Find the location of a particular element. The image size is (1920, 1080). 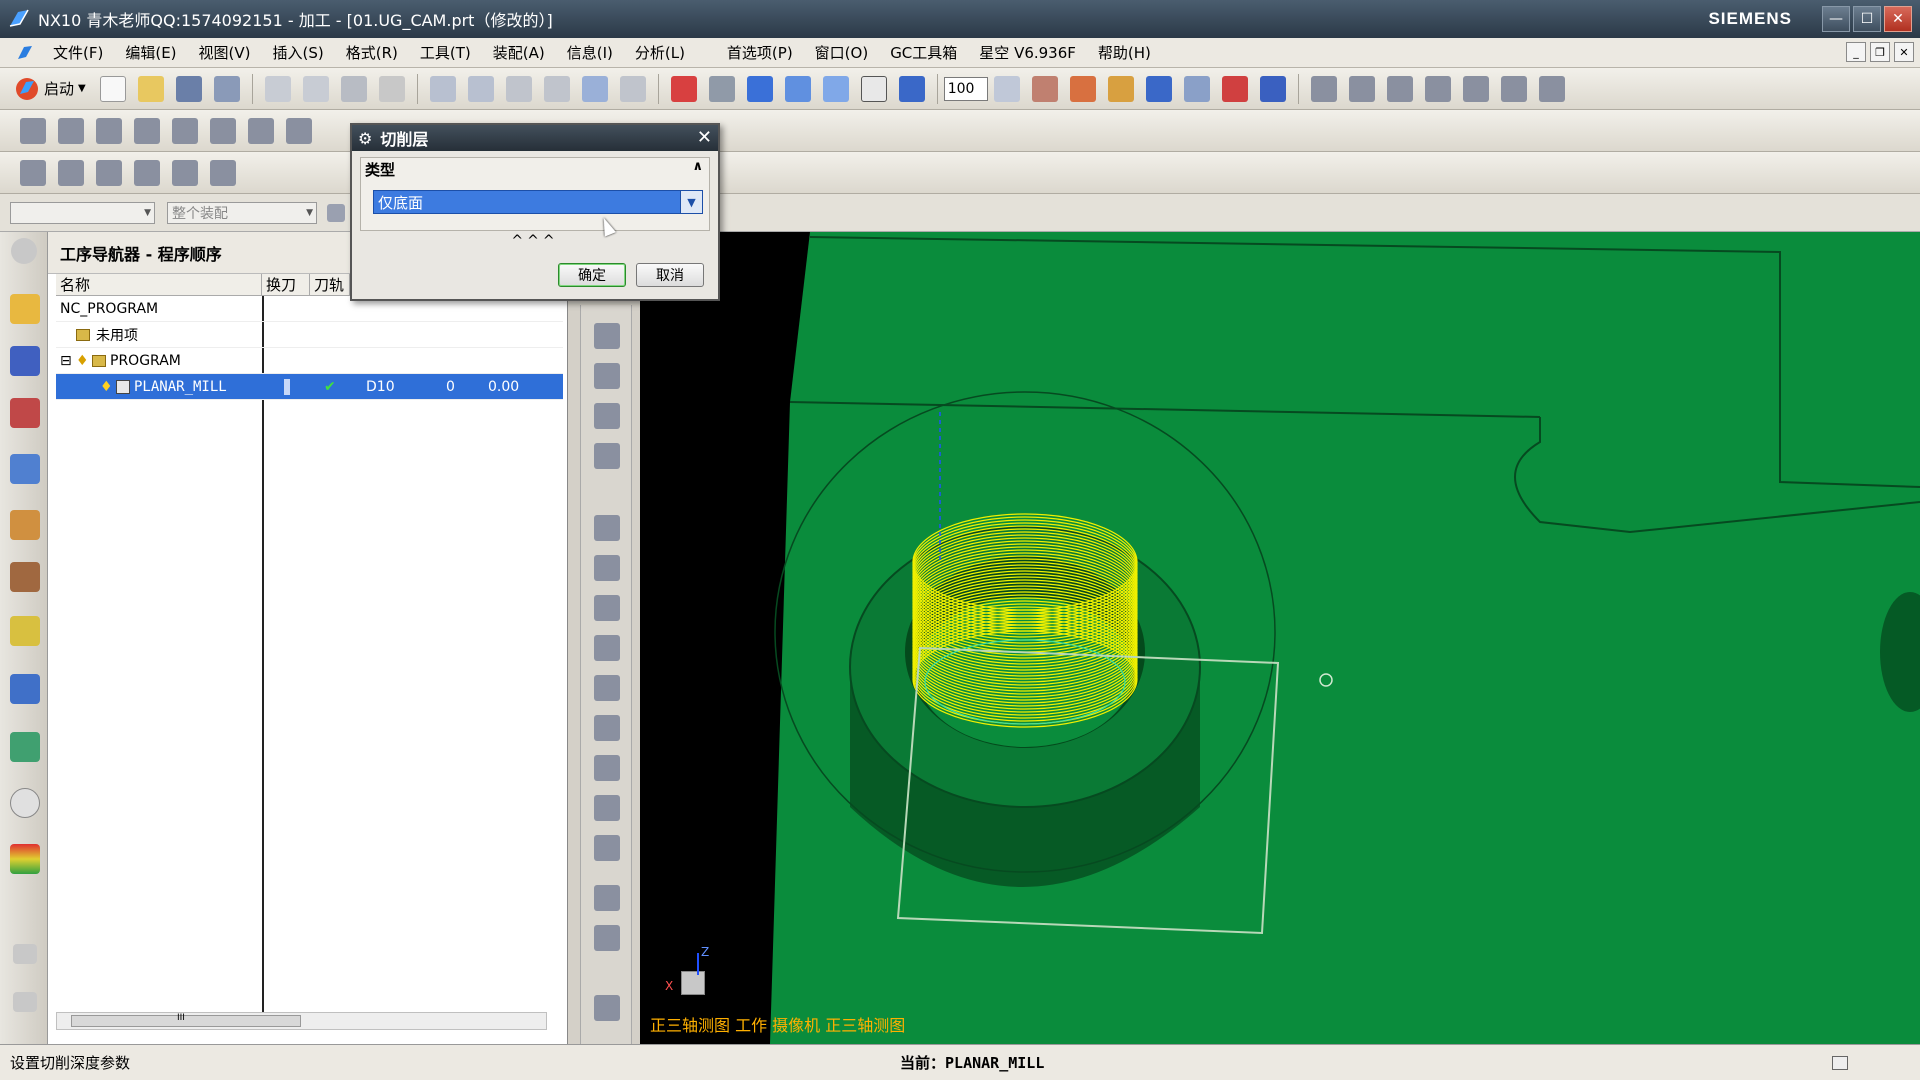

shop-doc-icon is located at coordinates (607, 728).